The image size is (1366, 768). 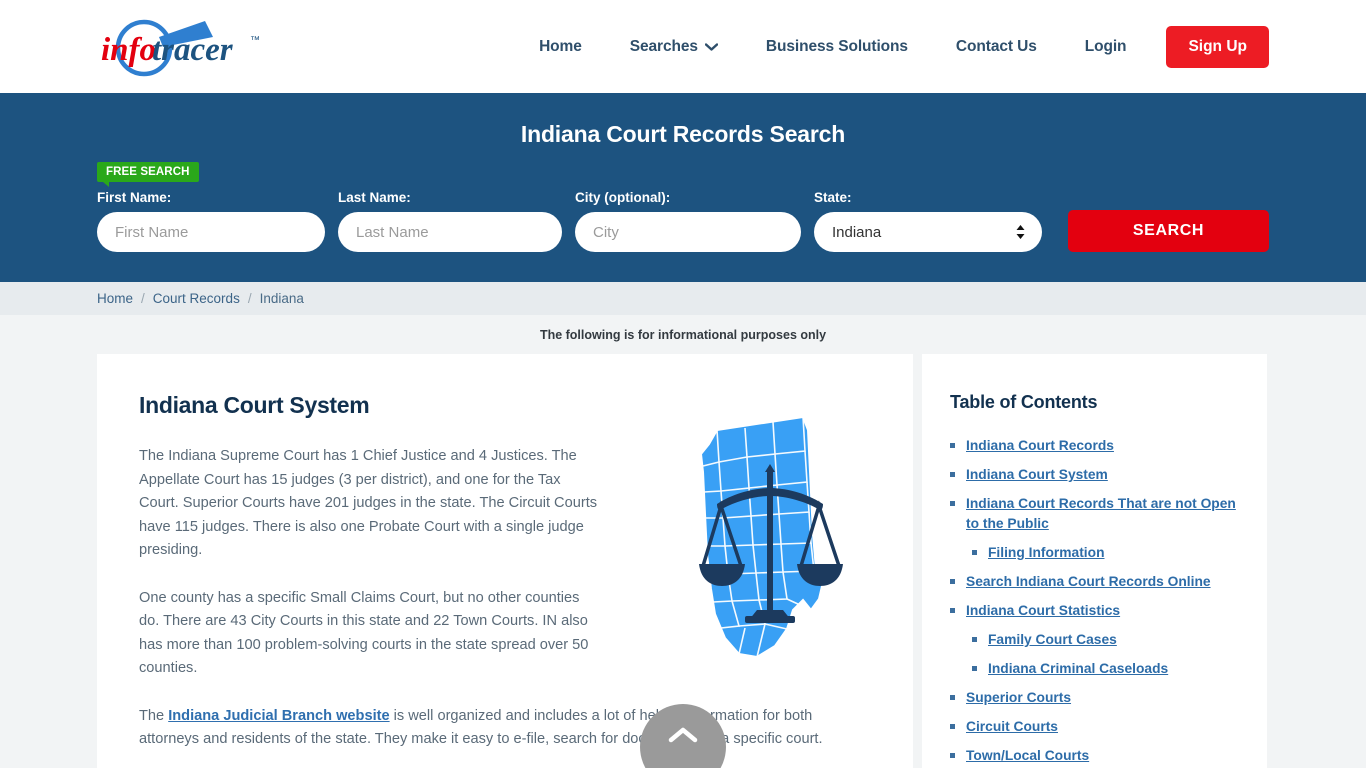 I want to click on toc-list-item: Superior Courts, so click(x=1094, y=698).